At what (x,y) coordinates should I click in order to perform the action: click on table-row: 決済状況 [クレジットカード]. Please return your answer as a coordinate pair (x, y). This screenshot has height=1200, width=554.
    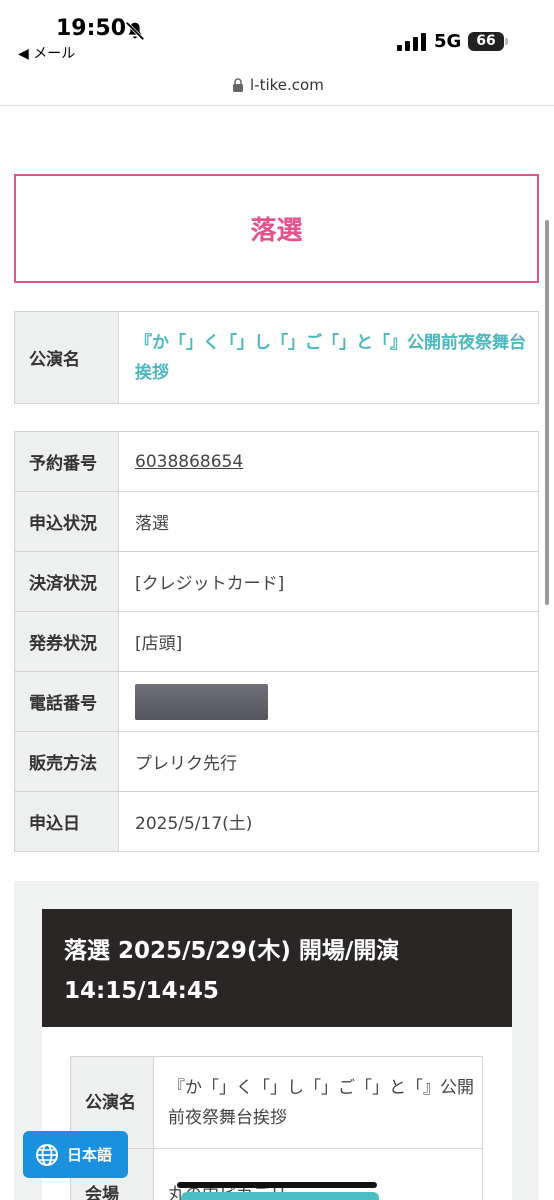
    Looking at the image, I should click on (276, 581).